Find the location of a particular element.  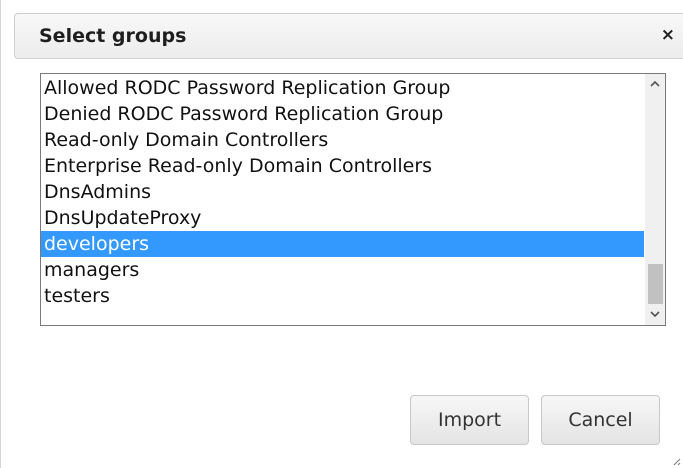

list-item: Read-only Domain Controllers is located at coordinates (342, 140).